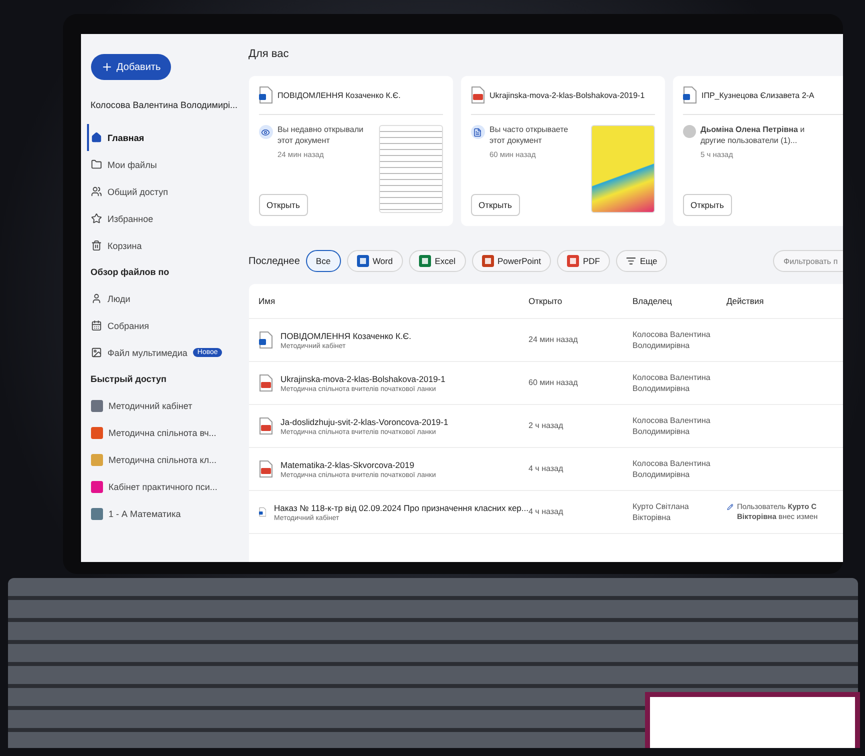  I want to click on opened-time: 60 мин назад, so click(553, 383).